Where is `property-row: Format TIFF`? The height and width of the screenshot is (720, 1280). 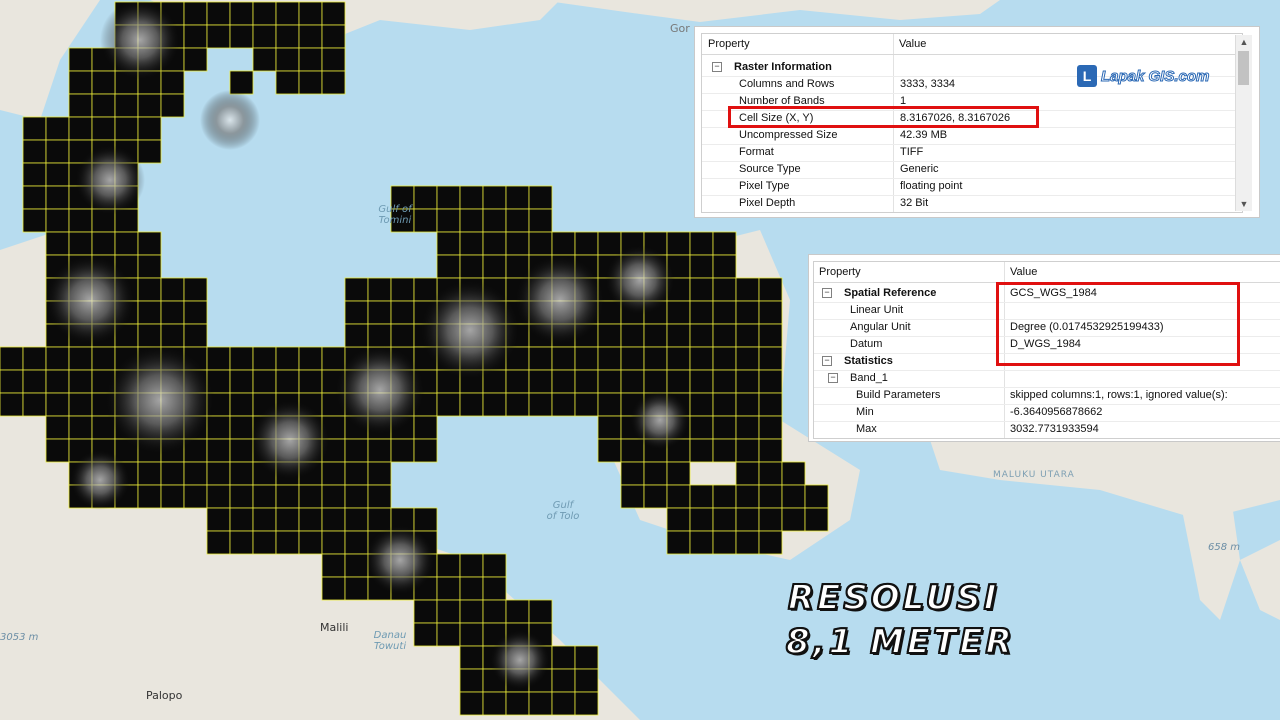 property-row: Format TIFF is located at coordinates (972, 153).